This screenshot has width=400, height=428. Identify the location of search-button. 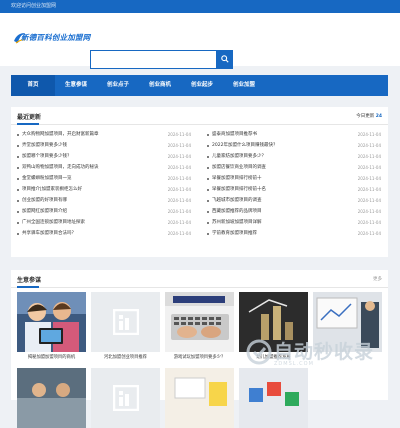
(224, 59).